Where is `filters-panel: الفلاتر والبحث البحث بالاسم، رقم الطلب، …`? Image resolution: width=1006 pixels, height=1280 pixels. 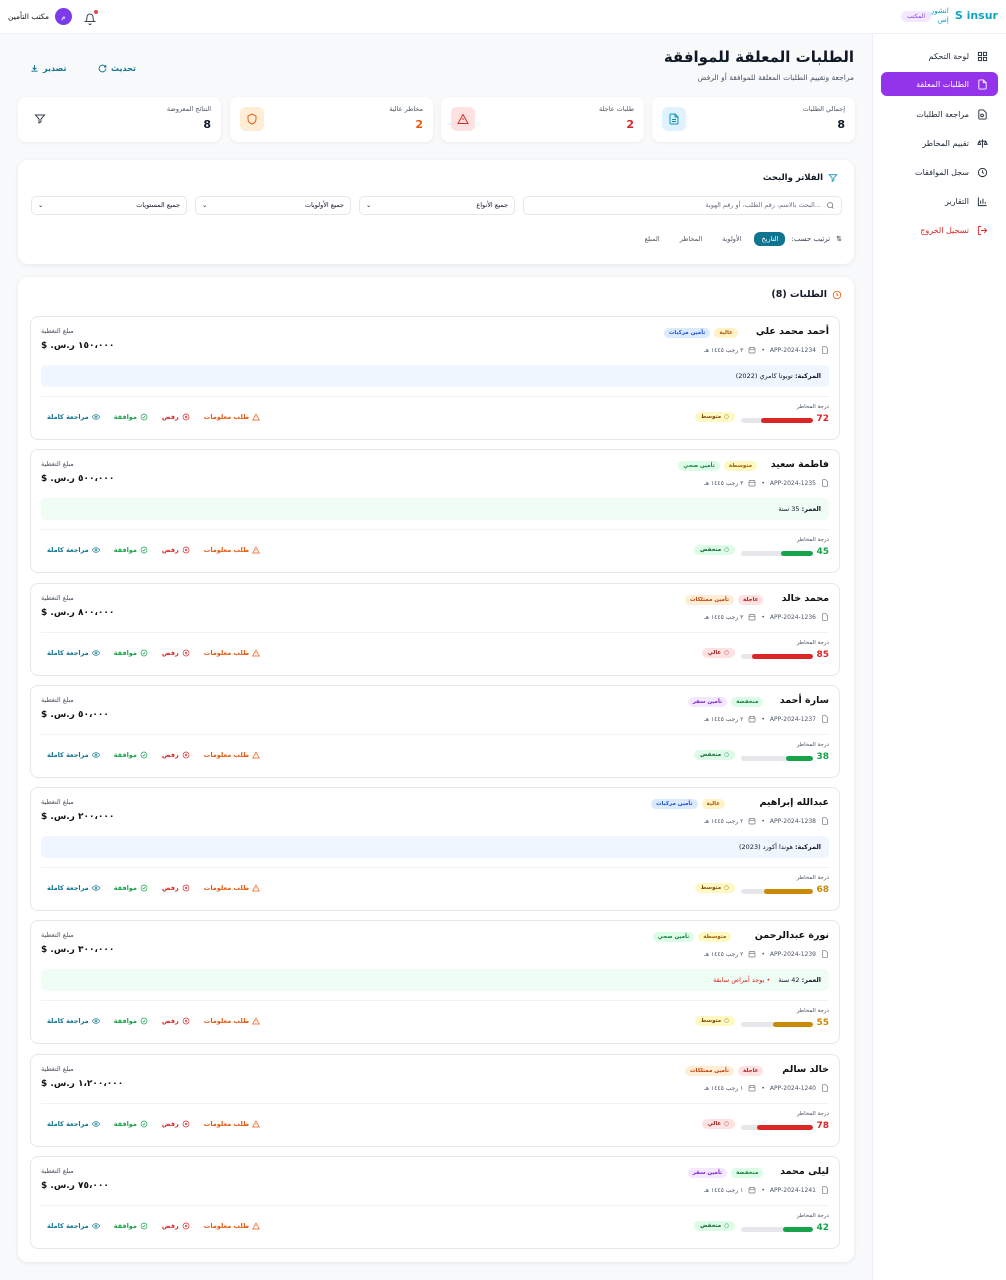
filters-panel: الفلاتر والبحث البحث بالاسم، رقم الطلب، … is located at coordinates (436, 212).